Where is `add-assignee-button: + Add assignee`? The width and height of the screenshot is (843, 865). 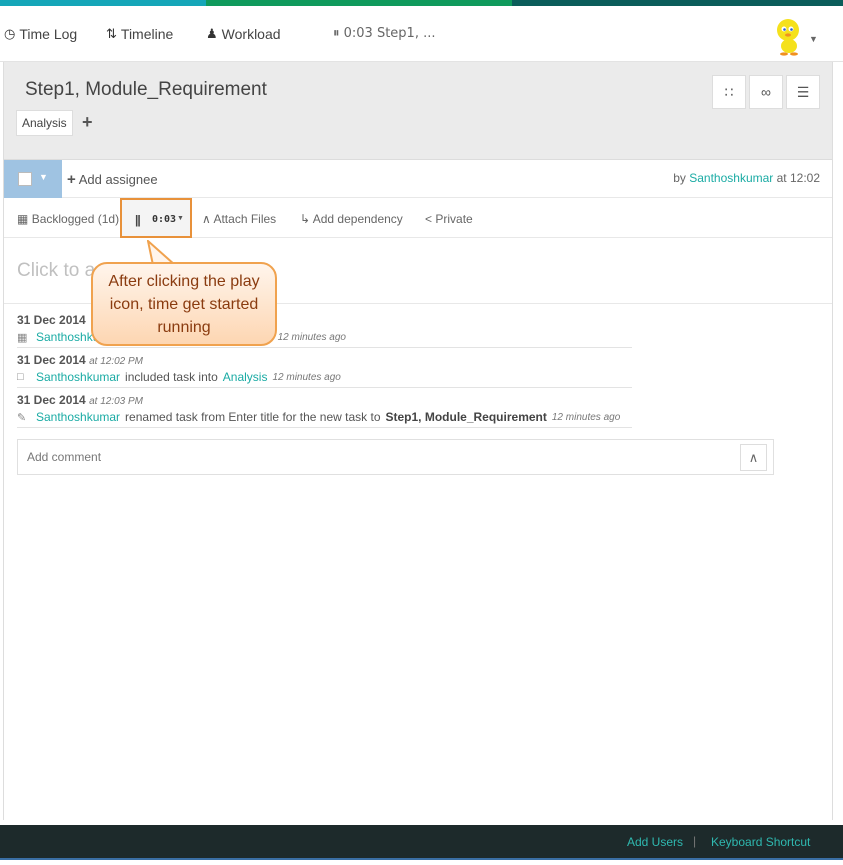 add-assignee-button: + Add assignee is located at coordinates (112, 179).